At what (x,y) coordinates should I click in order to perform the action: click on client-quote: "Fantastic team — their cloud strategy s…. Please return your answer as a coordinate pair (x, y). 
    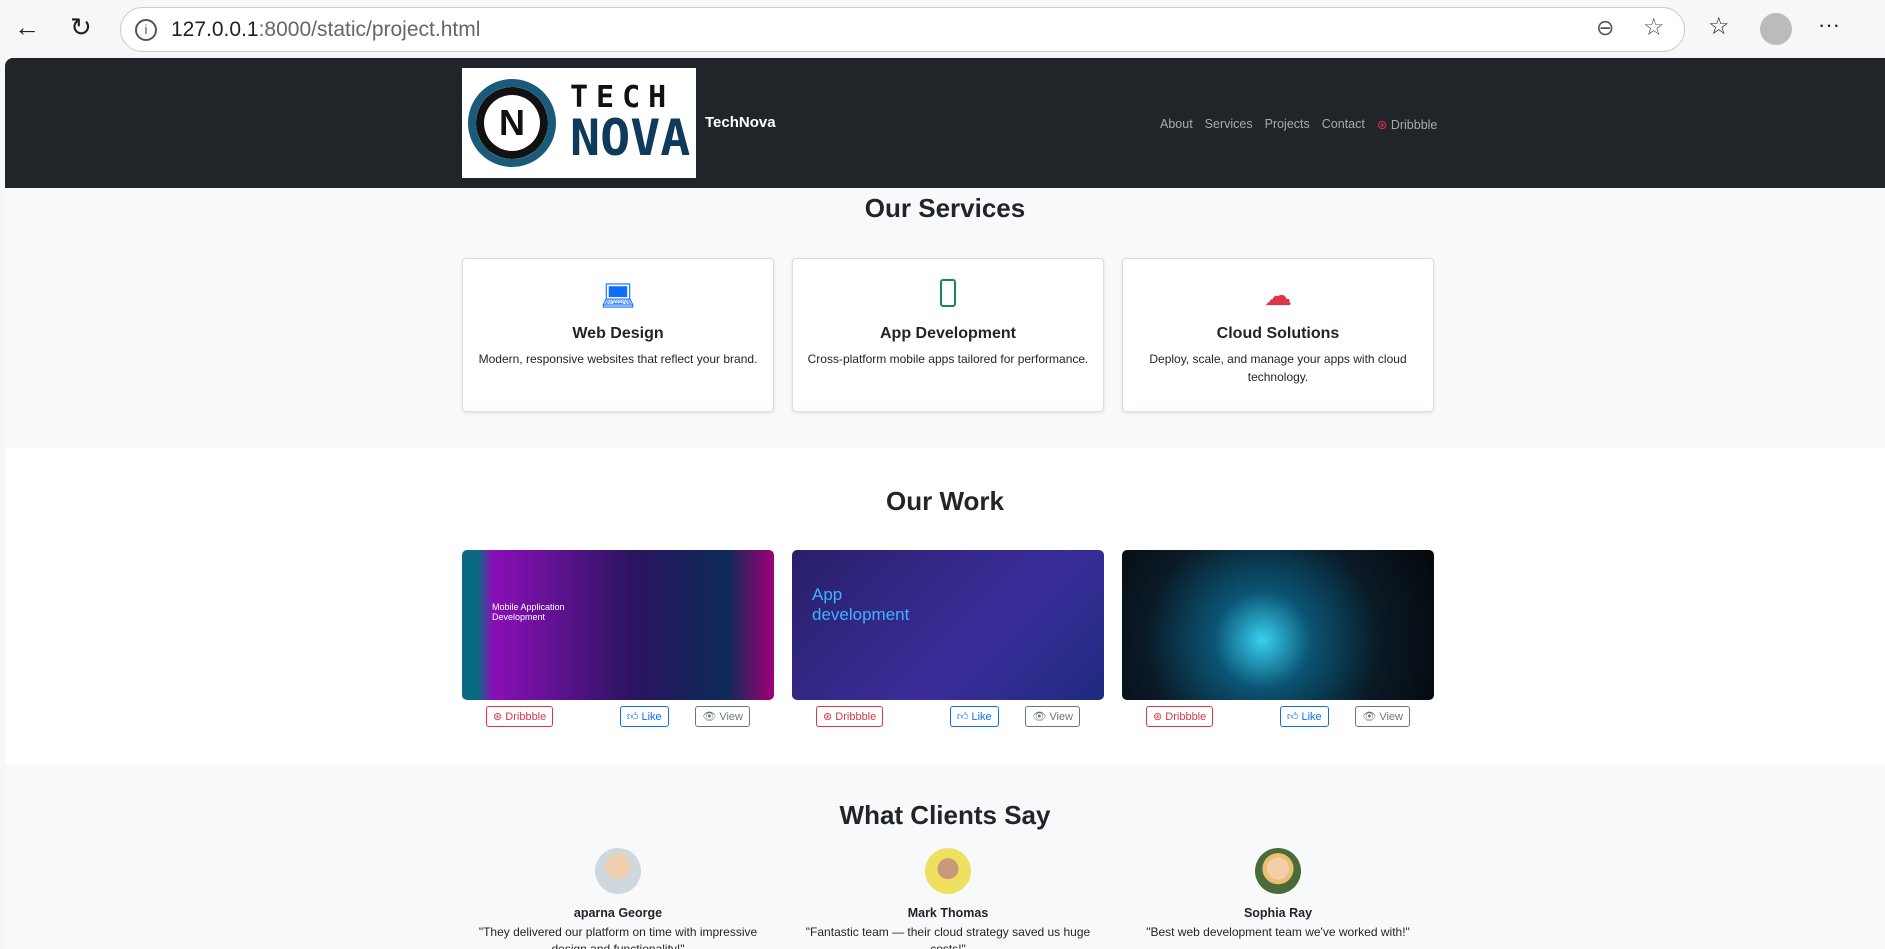
    Looking at the image, I should click on (948, 937).